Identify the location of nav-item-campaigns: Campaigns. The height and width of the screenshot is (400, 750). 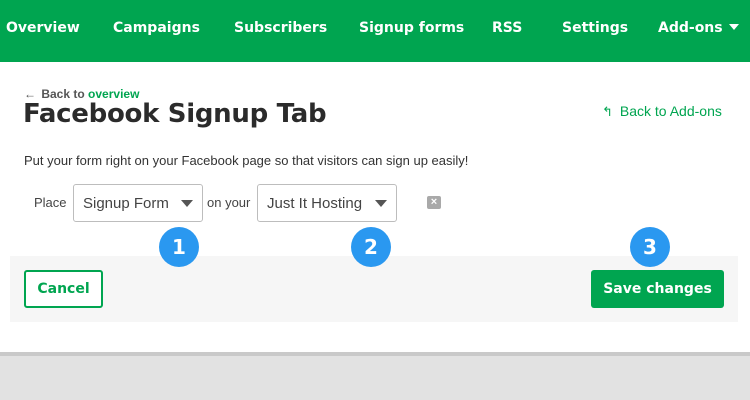
(156, 28).